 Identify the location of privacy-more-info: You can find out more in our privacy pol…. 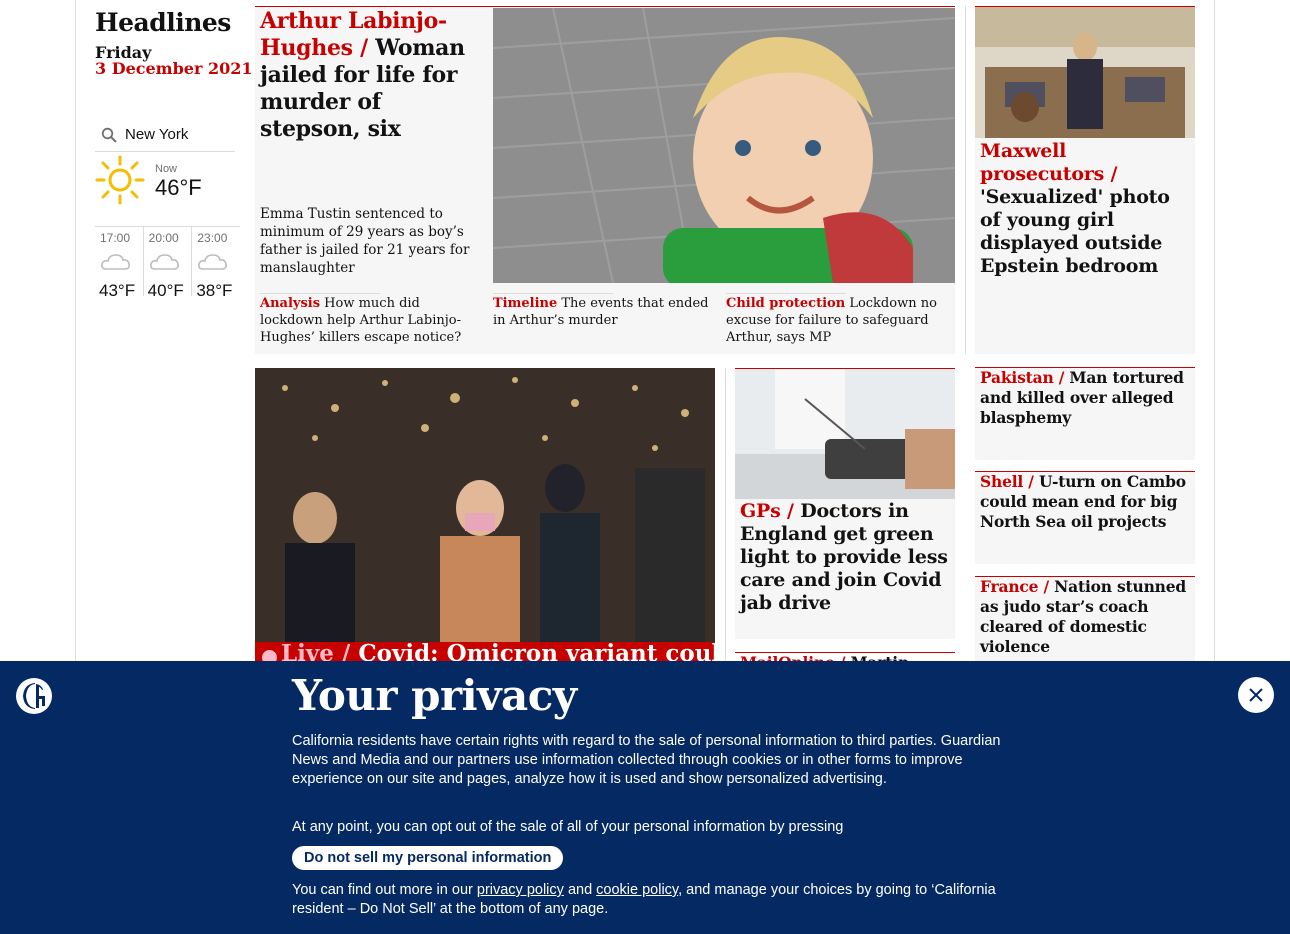
(647, 900).